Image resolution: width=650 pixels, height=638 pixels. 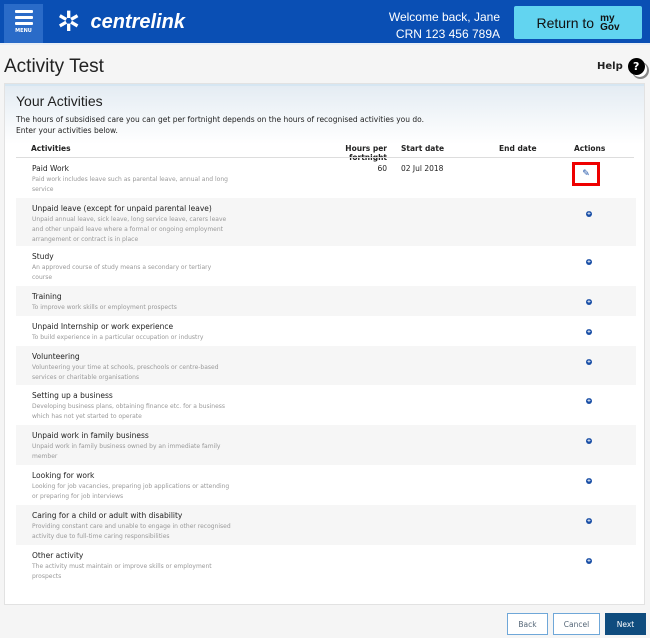 I want to click on activity-name: Other activity, so click(x=58, y=555).